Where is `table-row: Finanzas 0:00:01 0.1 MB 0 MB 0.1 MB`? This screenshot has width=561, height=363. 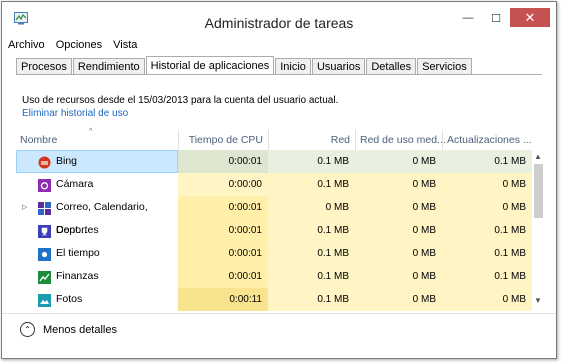 table-row: Finanzas 0:00:01 0.1 MB 0 MB 0.1 MB is located at coordinates (274, 276).